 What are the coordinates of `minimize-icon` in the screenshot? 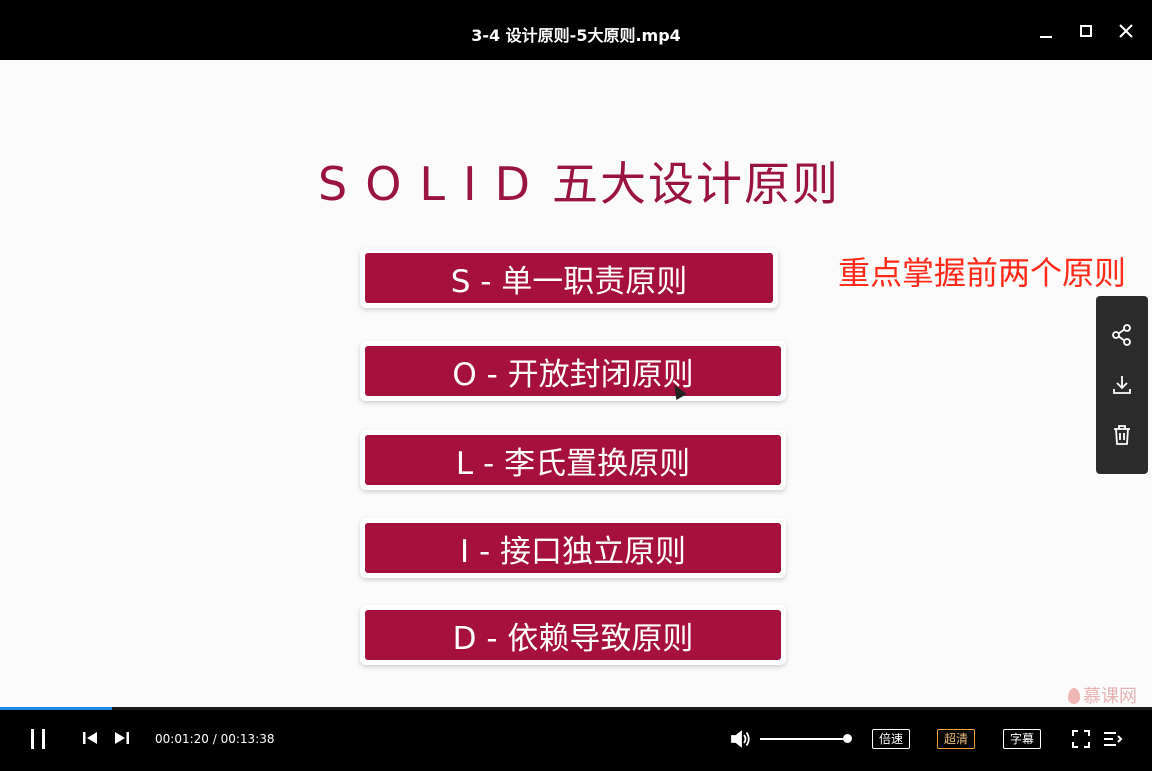 It's located at (1046, 37).